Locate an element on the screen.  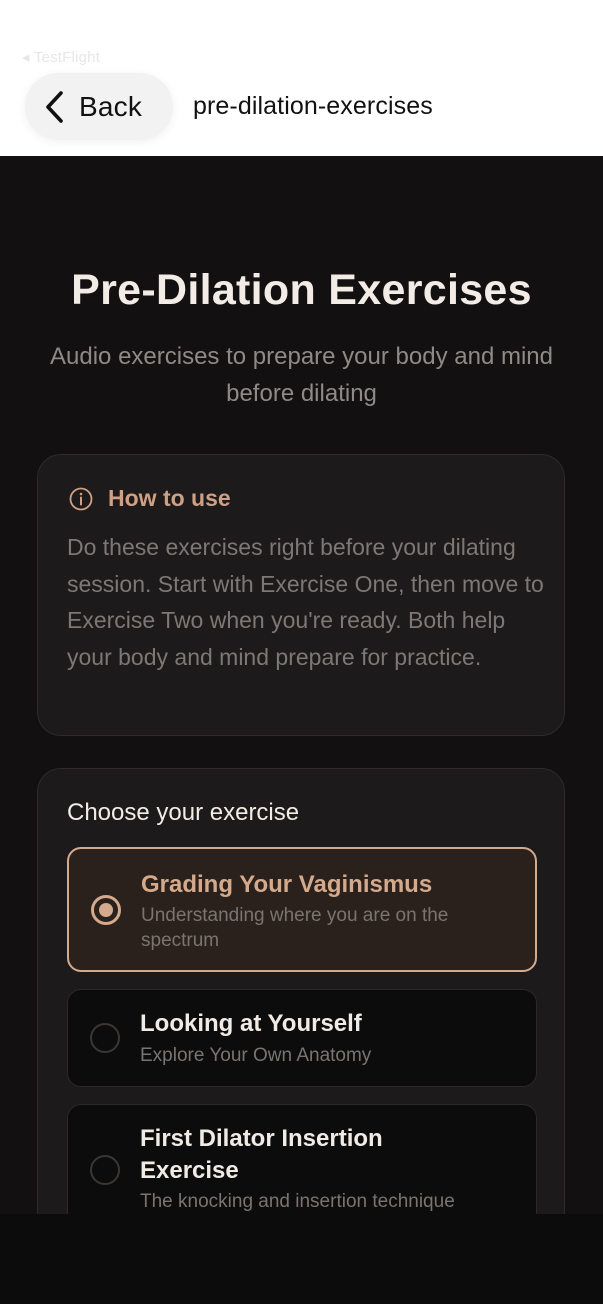
how-to-use-header: How to use is located at coordinates (149, 498).